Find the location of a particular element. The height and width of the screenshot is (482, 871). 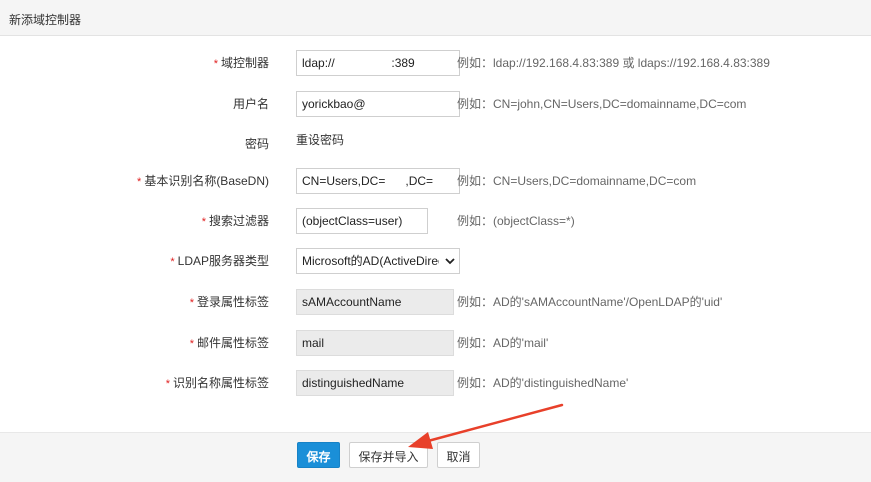

password-label: 密码 is located at coordinates (256, 144).